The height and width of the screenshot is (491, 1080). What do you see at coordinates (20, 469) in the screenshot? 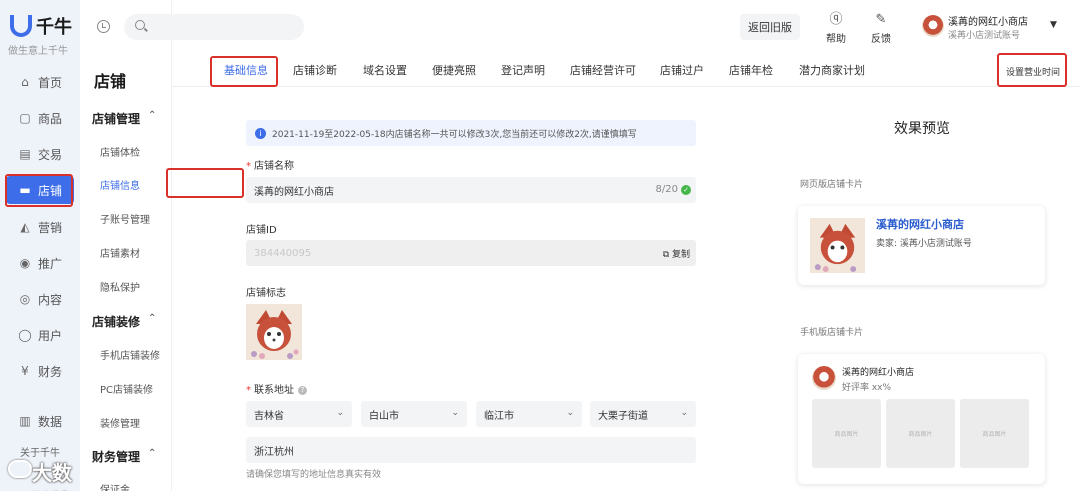
I see `watermark-icon` at bounding box center [20, 469].